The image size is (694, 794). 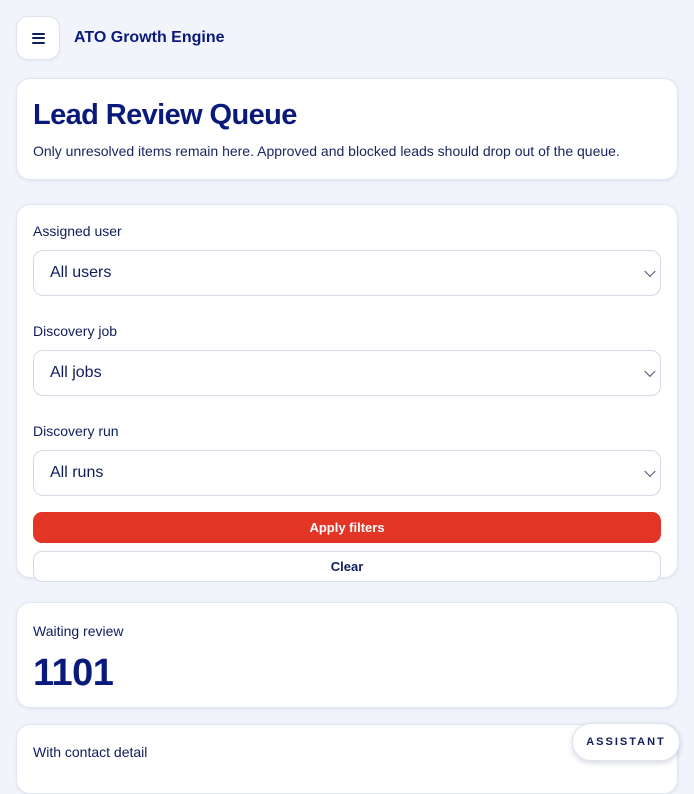 What do you see at coordinates (78, 631) in the screenshot?
I see `waiting-review-label: Waiting review` at bounding box center [78, 631].